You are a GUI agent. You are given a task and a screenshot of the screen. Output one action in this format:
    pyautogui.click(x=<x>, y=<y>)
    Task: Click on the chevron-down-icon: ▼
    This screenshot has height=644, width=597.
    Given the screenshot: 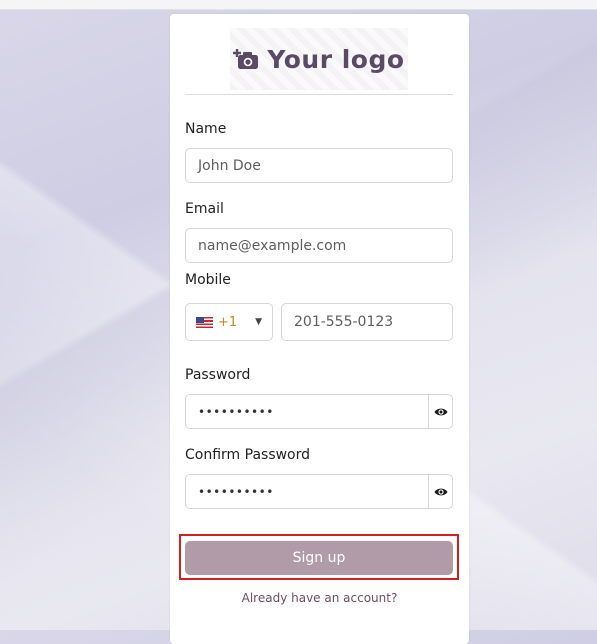 What is the action you would take?
    pyautogui.click(x=258, y=322)
    